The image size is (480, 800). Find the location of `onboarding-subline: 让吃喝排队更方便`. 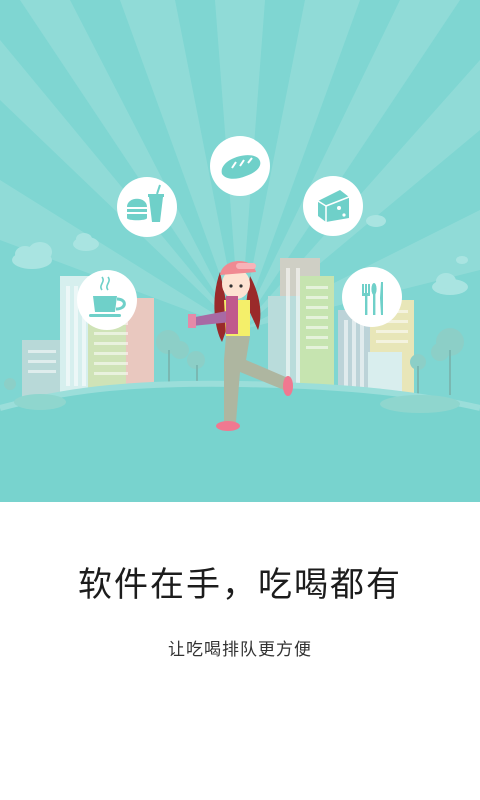

onboarding-subline: 让吃喝排队更方便 is located at coordinates (240, 650).